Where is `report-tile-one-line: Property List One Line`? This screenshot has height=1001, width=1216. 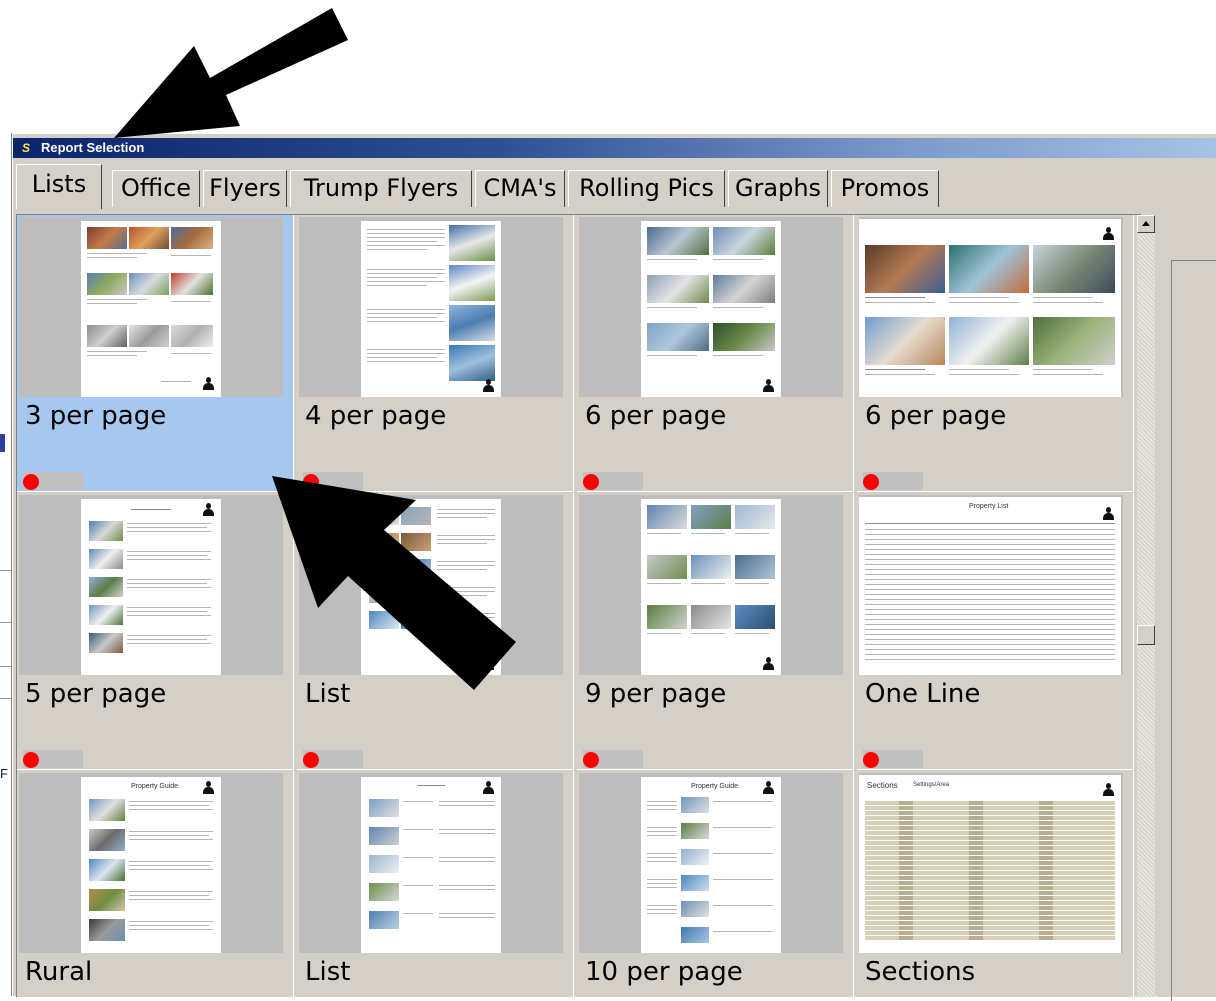
report-tile-one-line: Property List One Line is located at coordinates (995, 631).